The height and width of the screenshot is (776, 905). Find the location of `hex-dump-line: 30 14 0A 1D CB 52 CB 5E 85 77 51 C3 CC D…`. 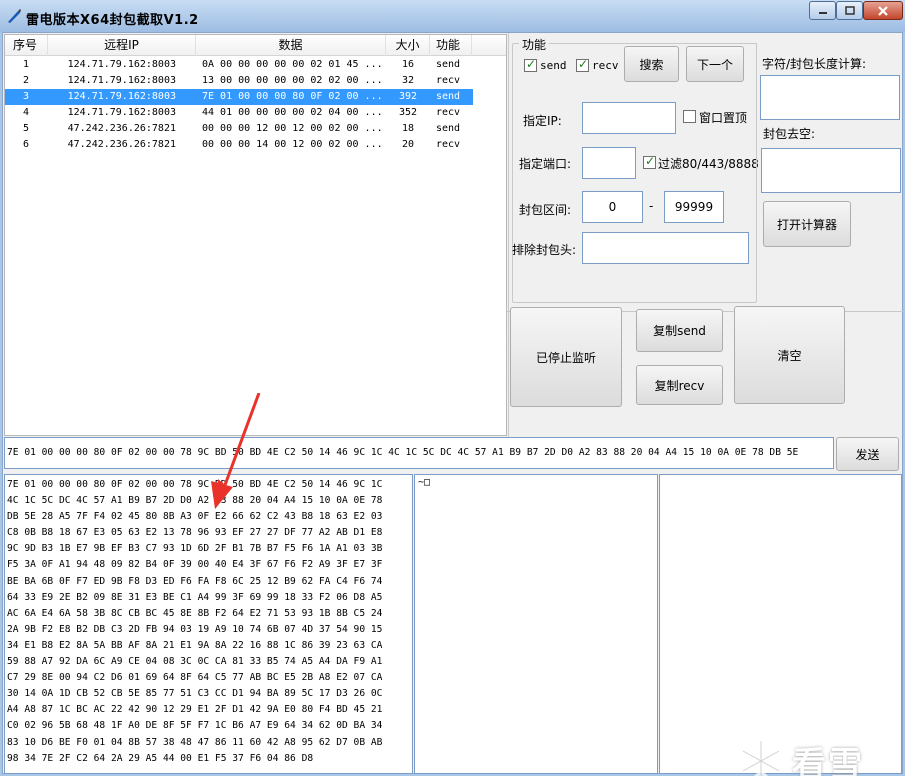

hex-dump-line: 30 14 0A 1D CB 52 CB 5E 85 77 51 C3 CC D… is located at coordinates (195, 694).